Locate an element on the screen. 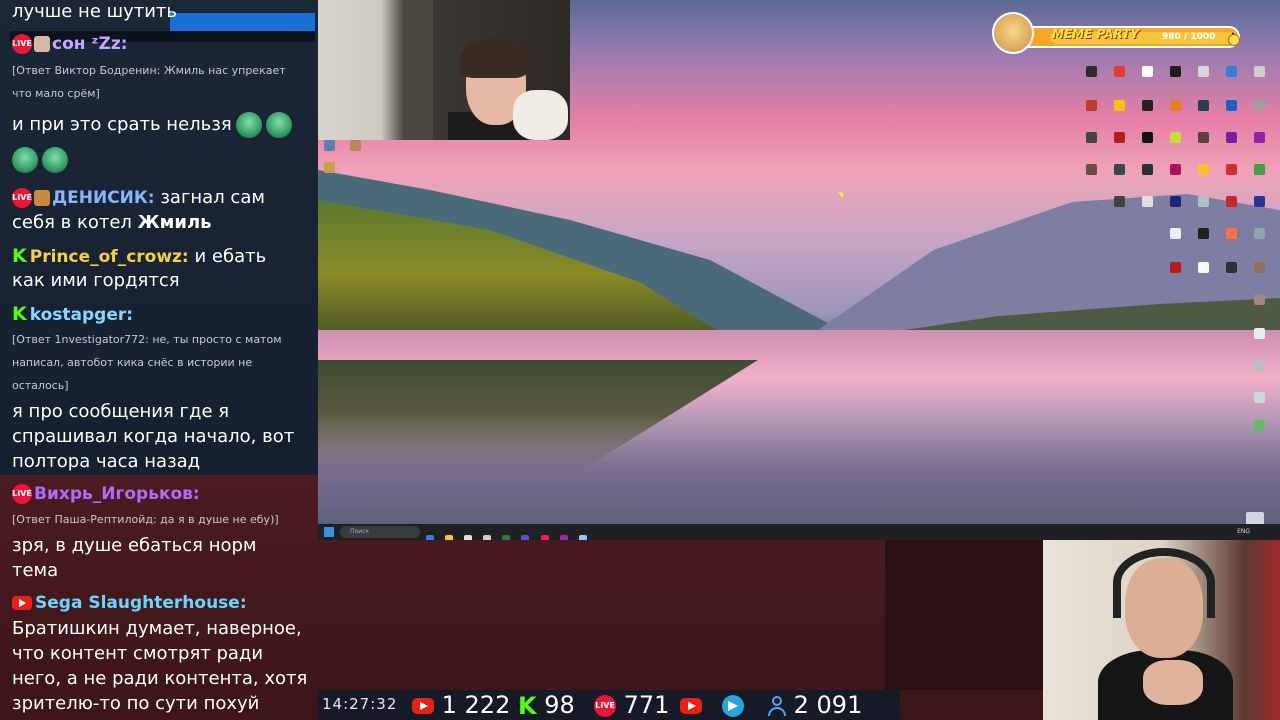  chat-message-text: зрителю-то по сути похуй is located at coordinates (136, 703).